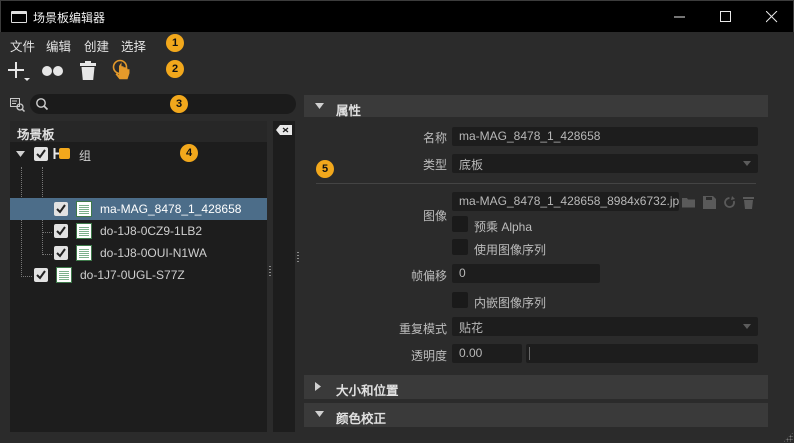 The height and width of the screenshot is (443, 794). Describe the element at coordinates (270, 272) in the screenshot. I see `tree-splitter-handle` at that location.